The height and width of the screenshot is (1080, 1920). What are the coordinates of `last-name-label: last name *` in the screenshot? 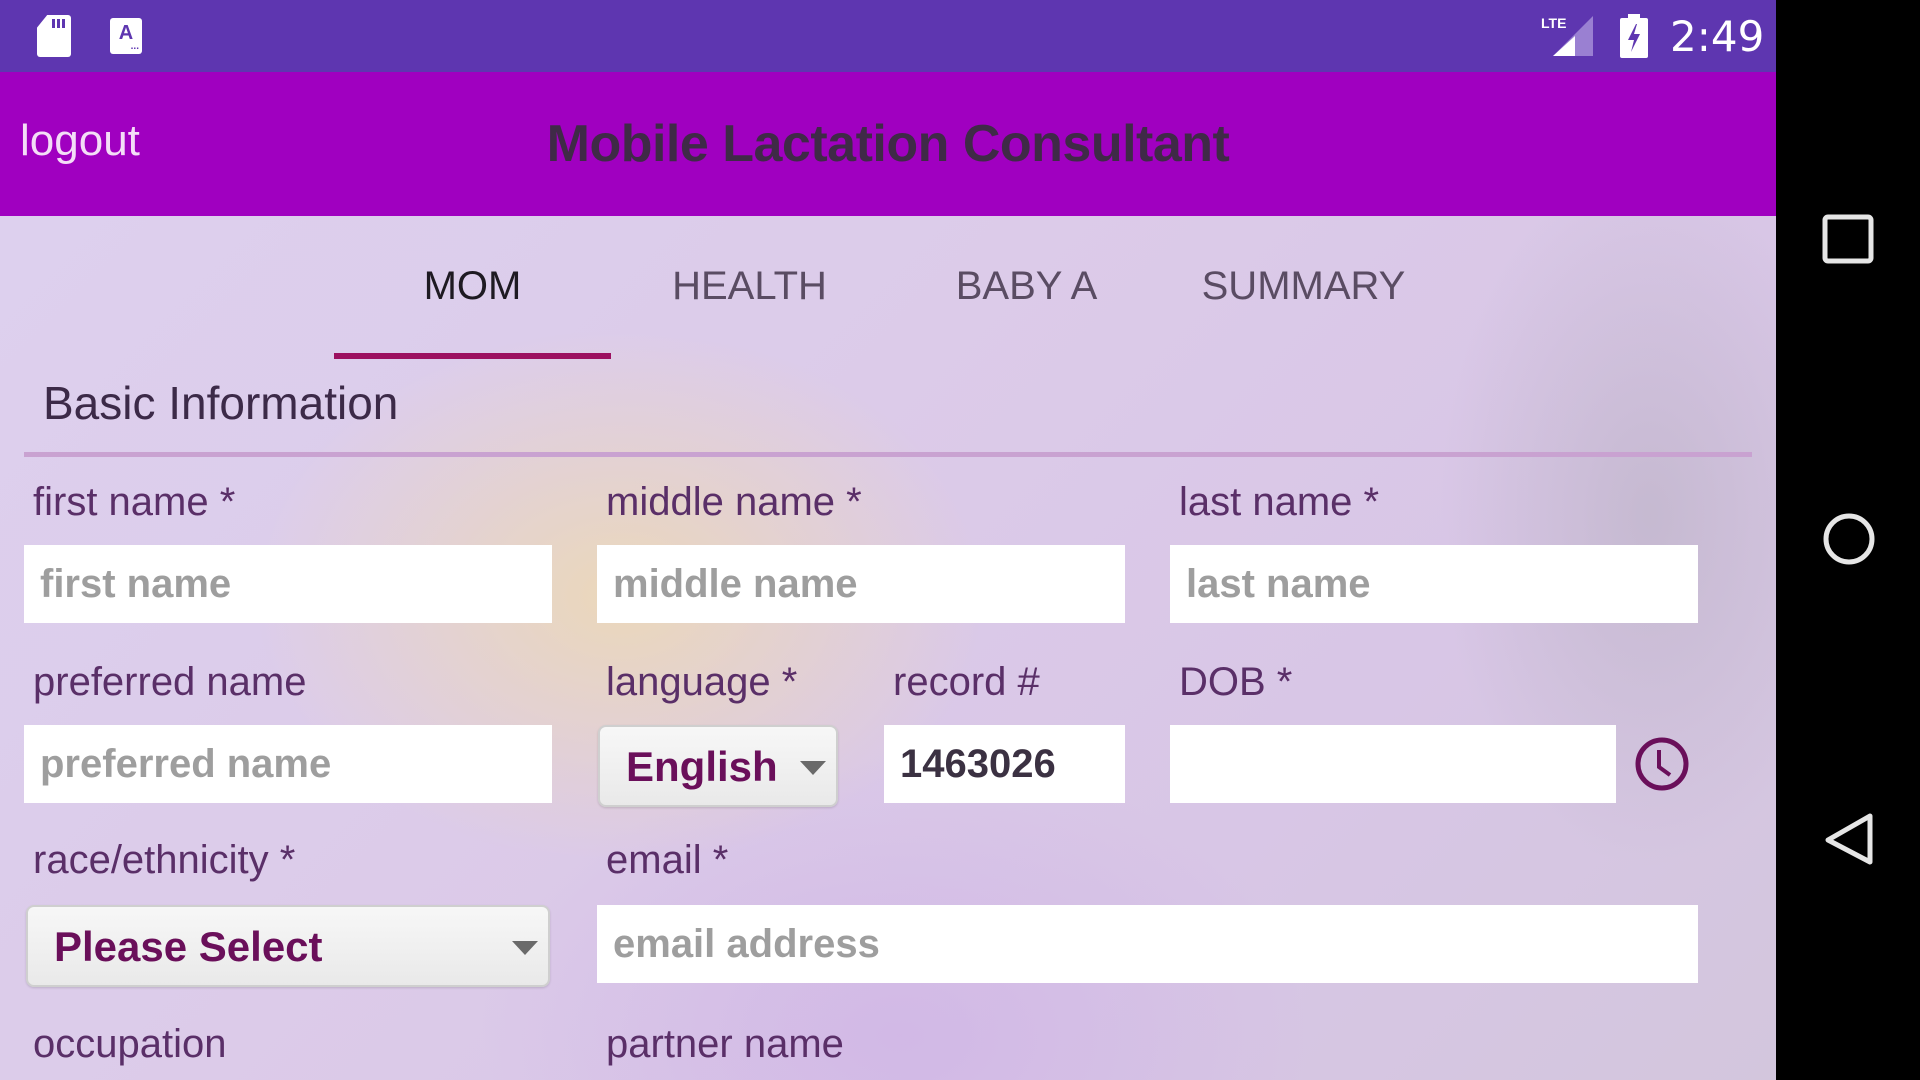 It's located at (1279, 502).